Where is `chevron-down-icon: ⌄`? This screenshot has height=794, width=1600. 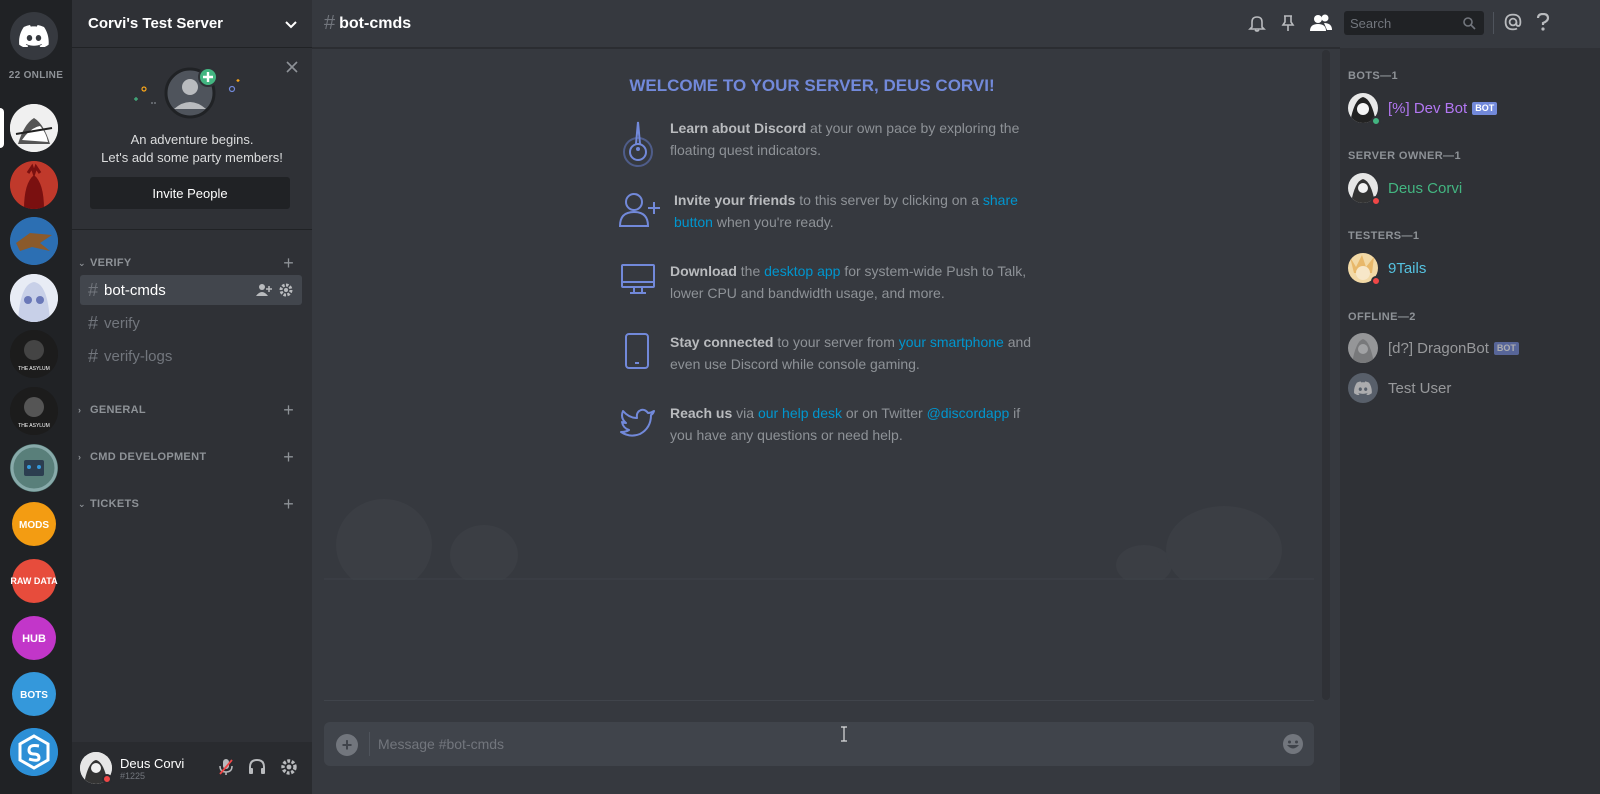 chevron-down-icon: ⌄ is located at coordinates (82, 262).